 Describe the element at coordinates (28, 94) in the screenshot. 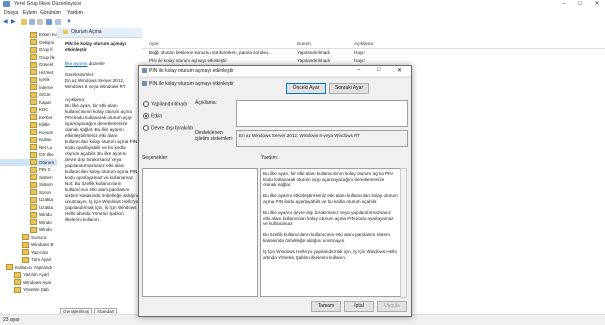

I see `tree-item: iSCSI` at that location.